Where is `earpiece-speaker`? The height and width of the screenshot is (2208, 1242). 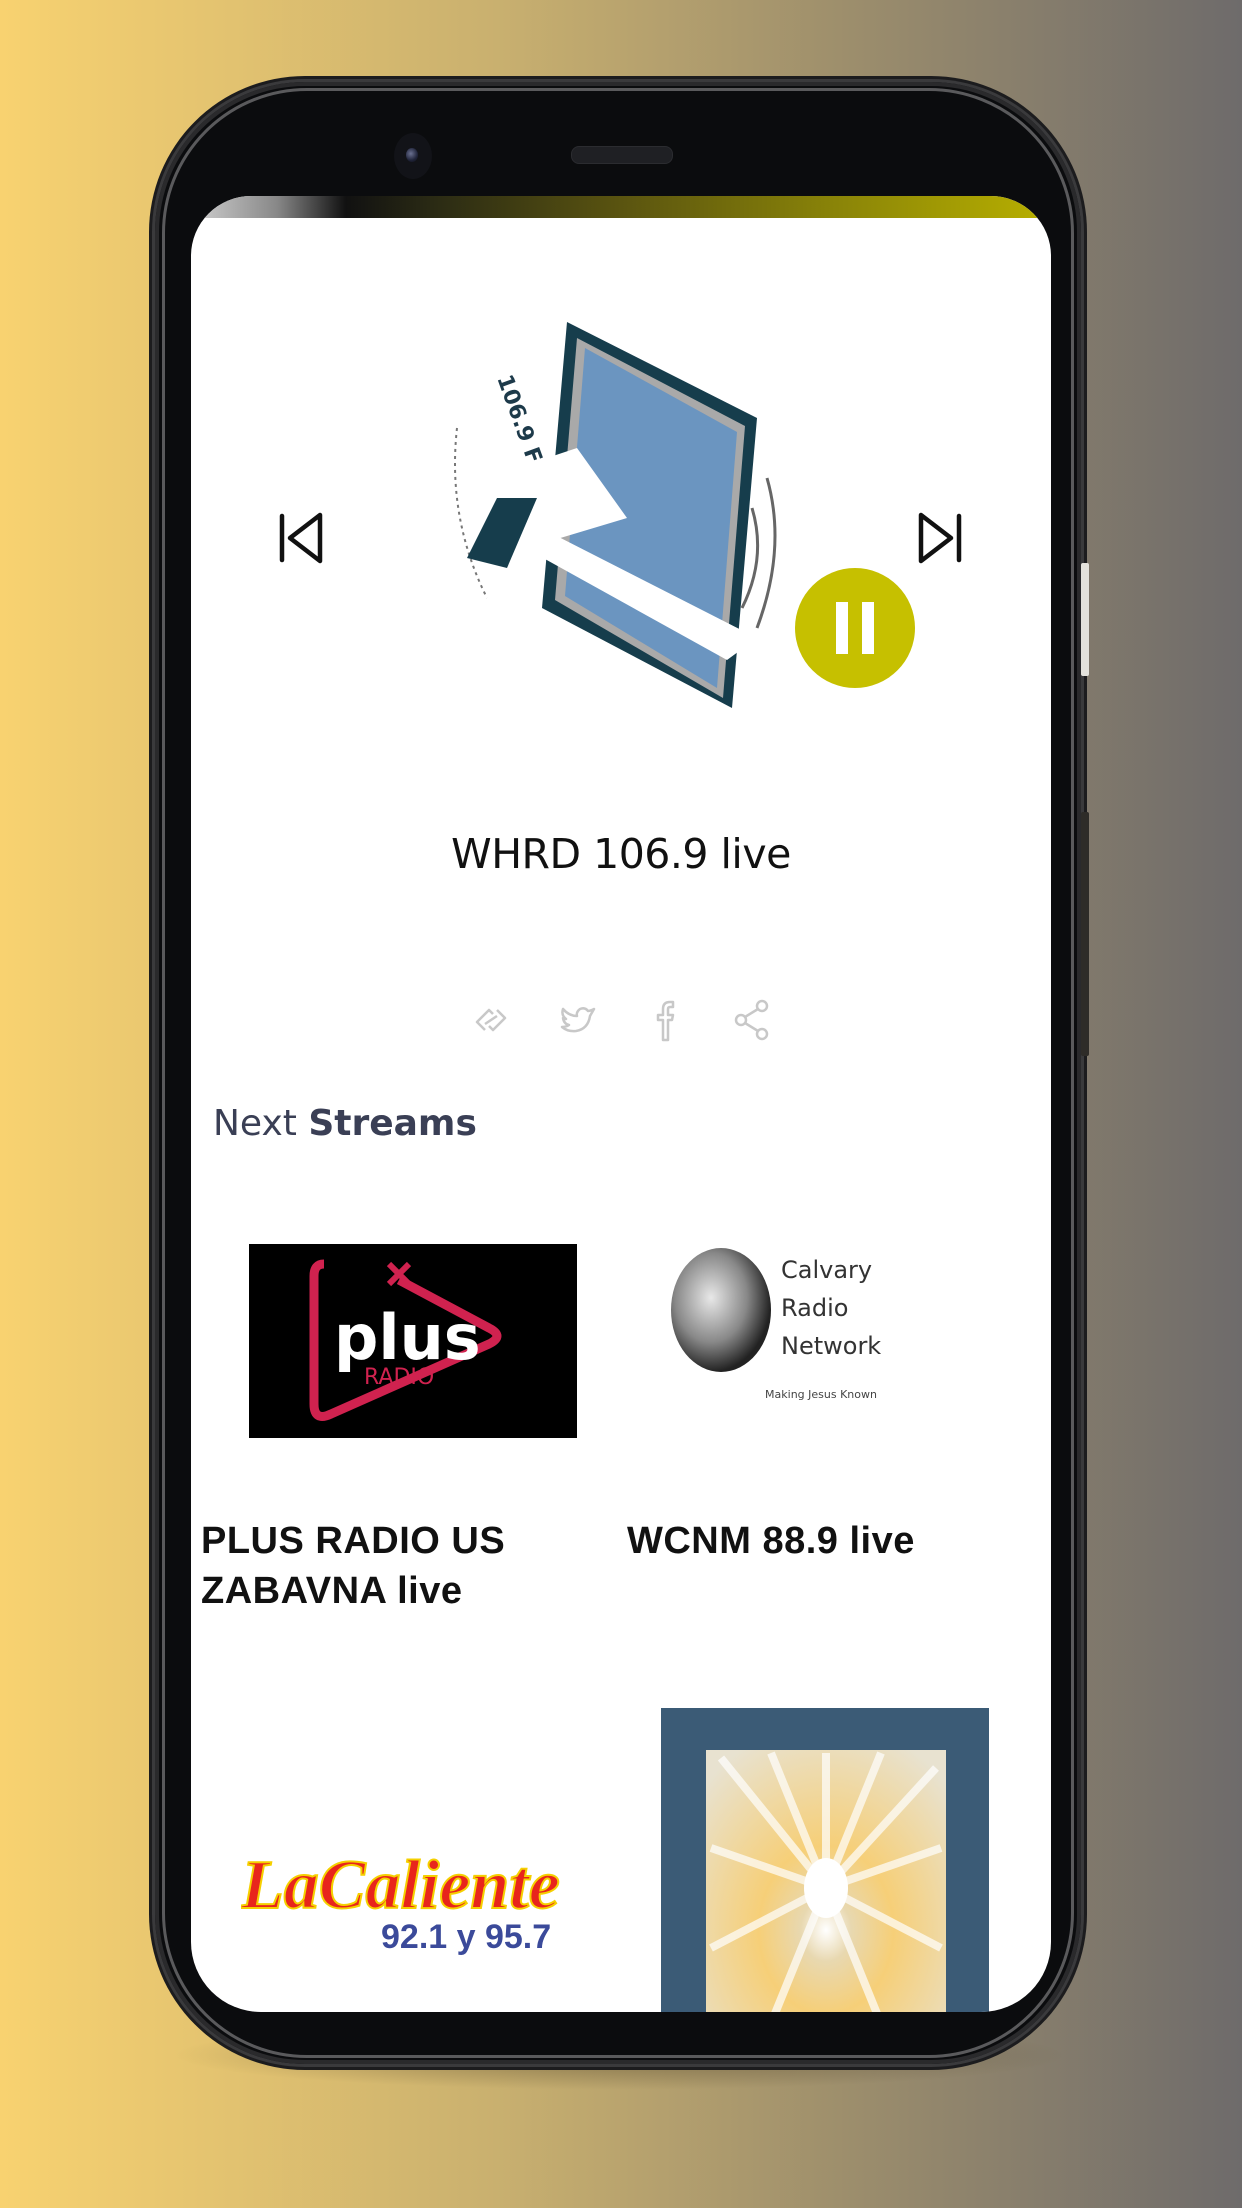
earpiece-speaker is located at coordinates (622, 155).